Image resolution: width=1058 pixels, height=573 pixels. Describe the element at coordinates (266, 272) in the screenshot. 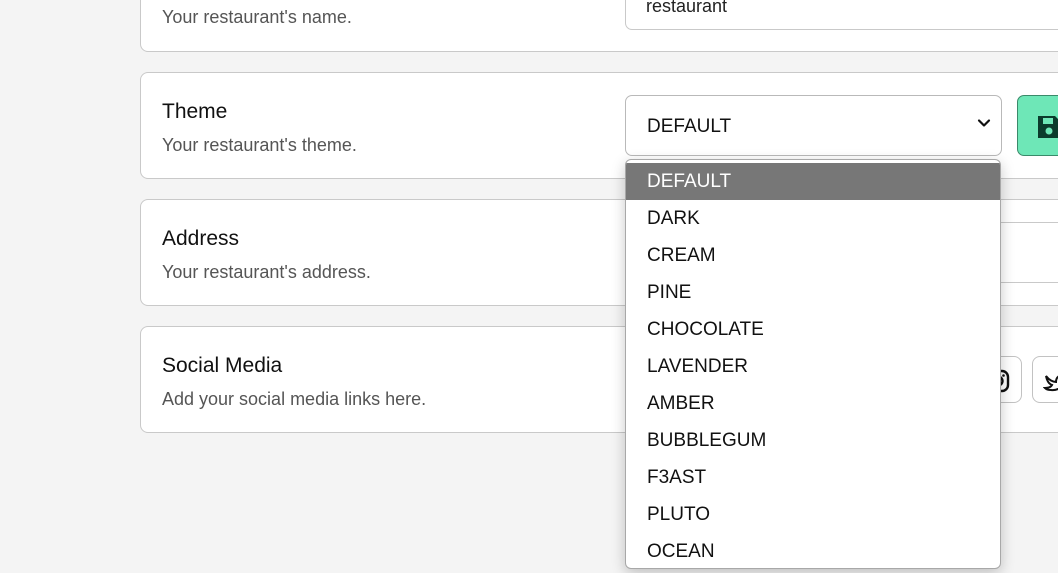

I see `address-subtitle: Your restaurant's address.` at that location.